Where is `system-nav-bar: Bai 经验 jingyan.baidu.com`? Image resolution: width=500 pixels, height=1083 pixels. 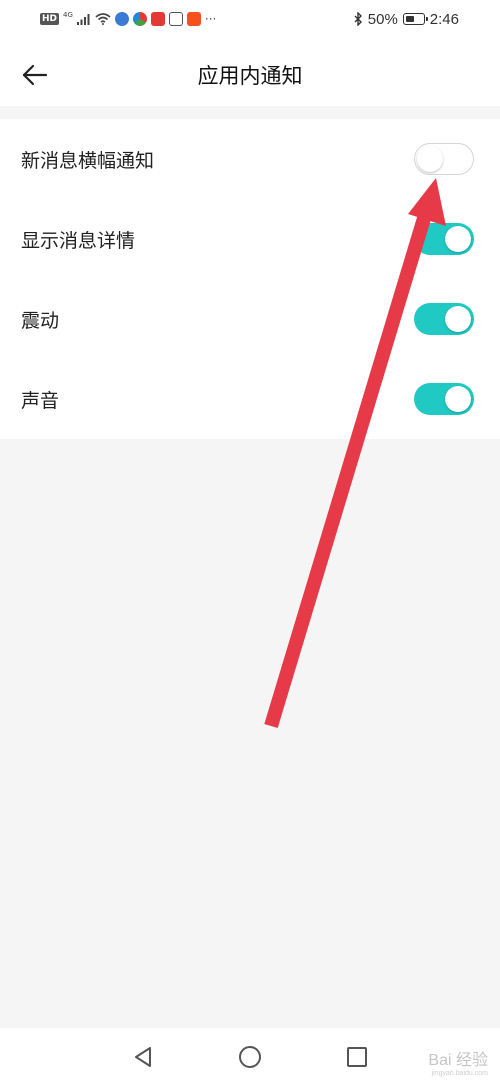 system-nav-bar: Bai 经验 jingyan.baidu.com is located at coordinates (250, 1055).